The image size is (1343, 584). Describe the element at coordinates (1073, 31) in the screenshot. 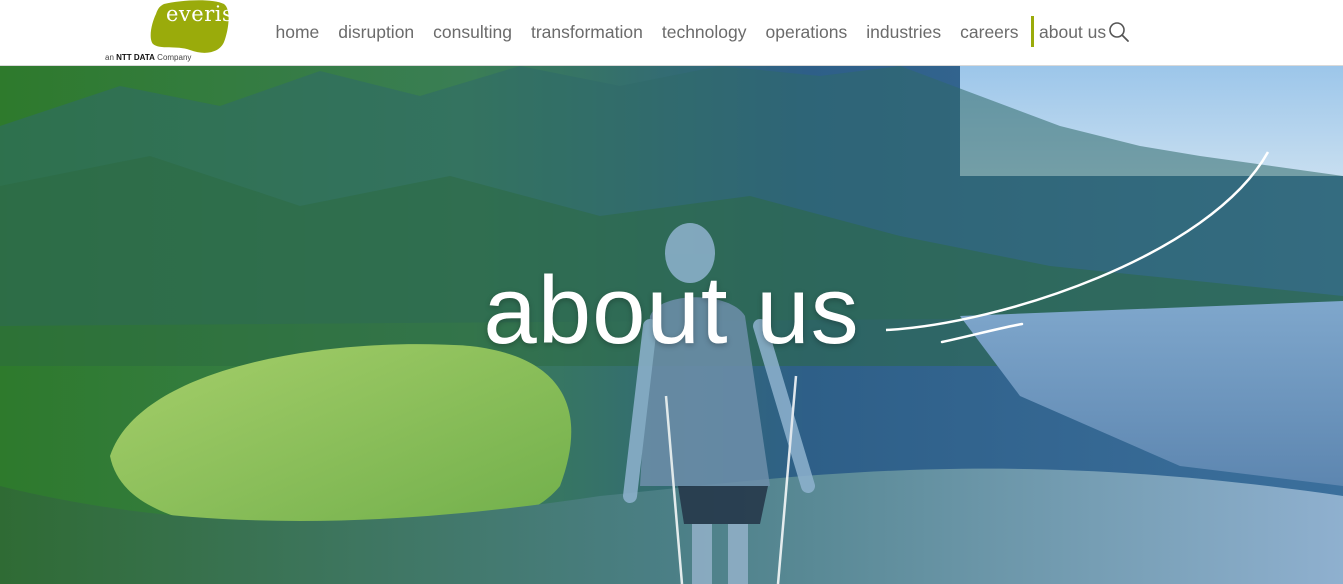

I see `nav-item-about-us: about us` at that location.